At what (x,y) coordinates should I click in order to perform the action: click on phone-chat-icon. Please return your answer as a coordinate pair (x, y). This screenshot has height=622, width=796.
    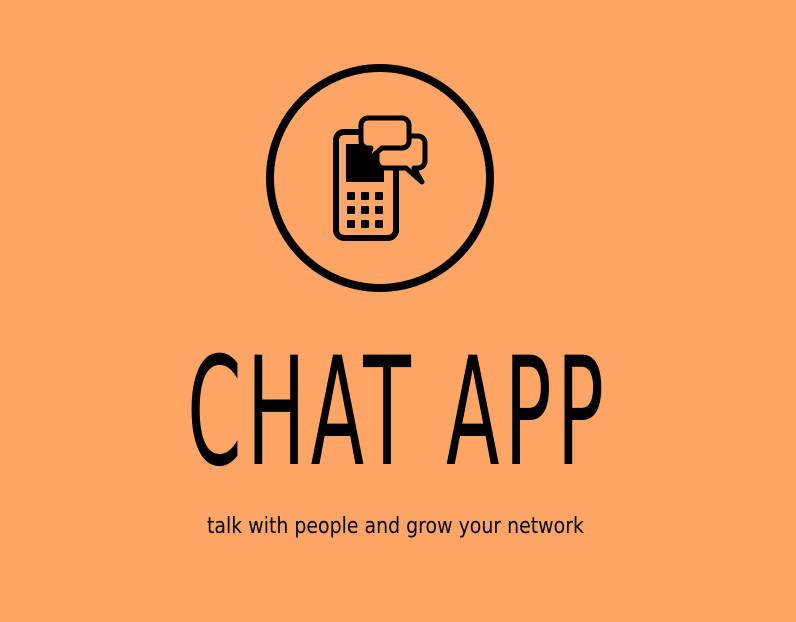
    Looking at the image, I should click on (380, 178).